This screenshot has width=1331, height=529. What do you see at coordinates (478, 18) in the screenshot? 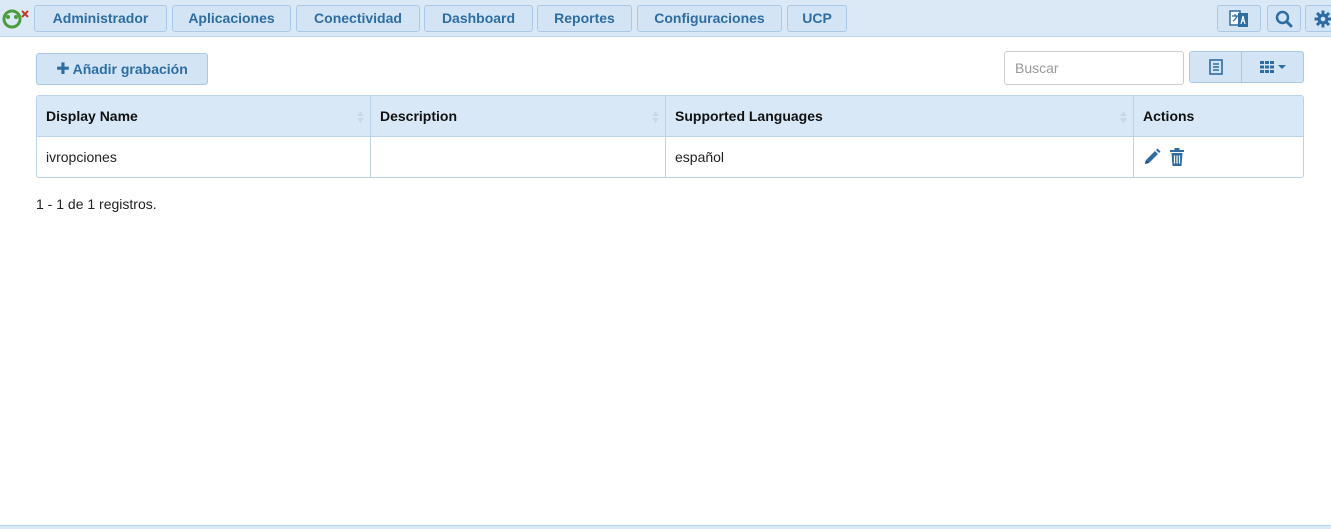
I see `nav-dashboard: Dashboard` at bounding box center [478, 18].